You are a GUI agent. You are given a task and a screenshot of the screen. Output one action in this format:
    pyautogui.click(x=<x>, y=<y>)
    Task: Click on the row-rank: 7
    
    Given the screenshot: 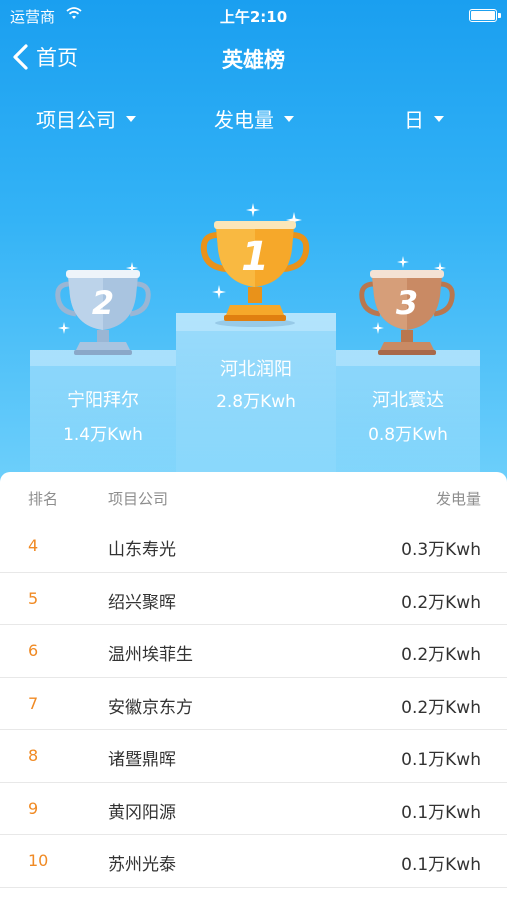 What is the action you would take?
    pyautogui.click(x=33, y=703)
    